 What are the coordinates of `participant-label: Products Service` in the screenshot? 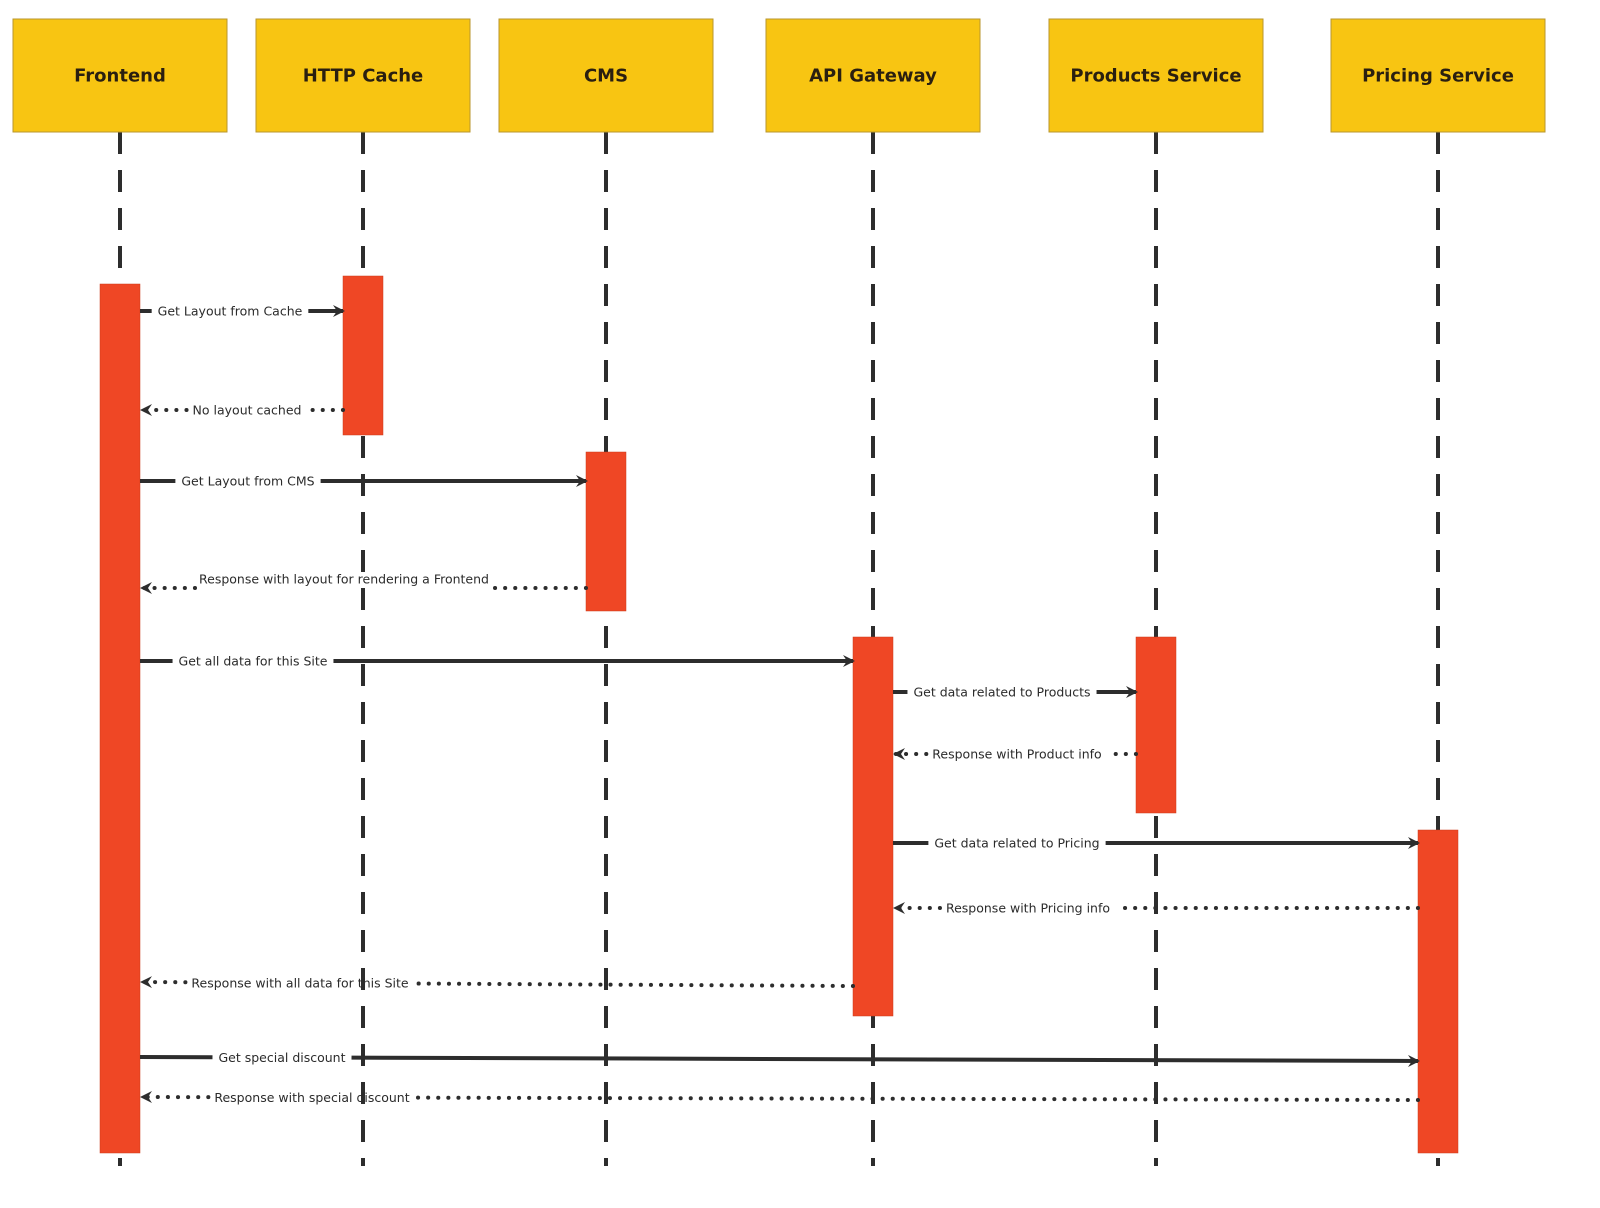 It's located at (1155, 76).